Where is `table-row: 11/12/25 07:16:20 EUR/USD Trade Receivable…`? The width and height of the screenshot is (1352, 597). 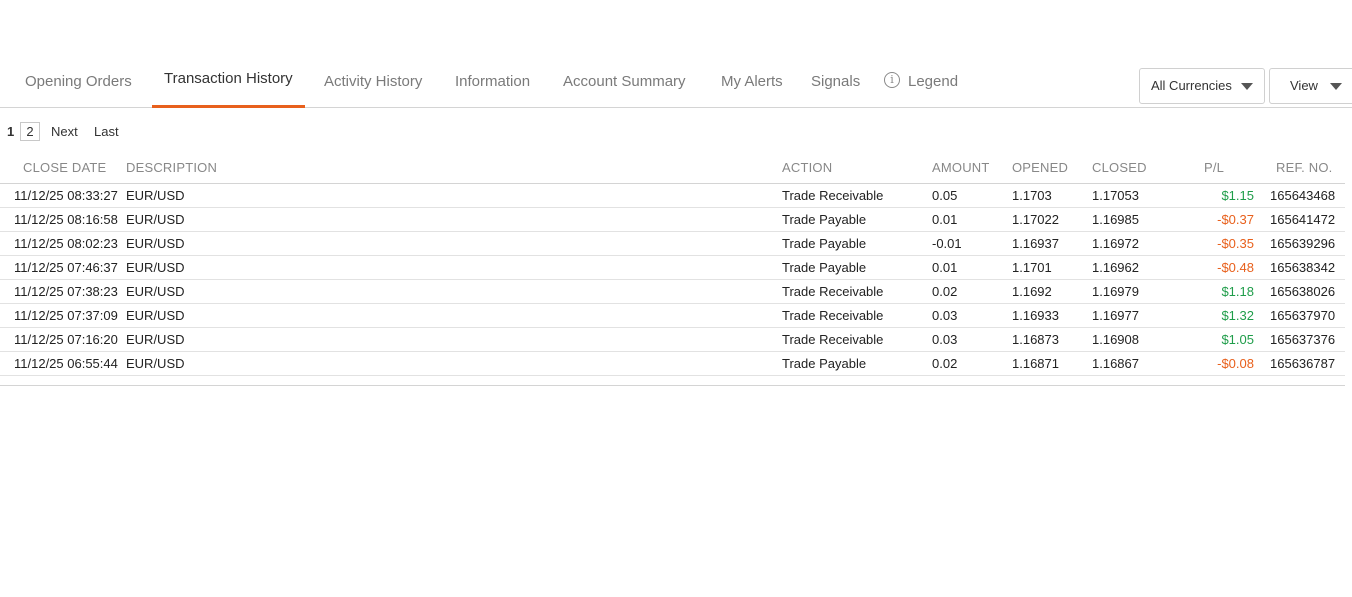 table-row: 11/12/25 07:16:20 EUR/USD Trade Receivable… is located at coordinates (672, 340).